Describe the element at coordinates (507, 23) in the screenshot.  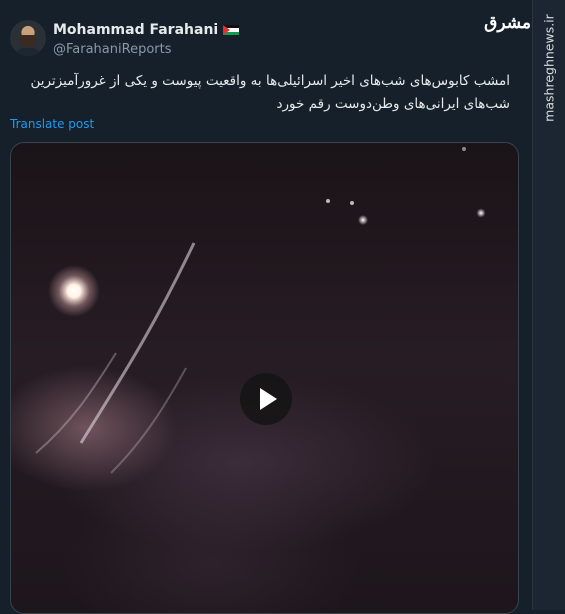
I see `mashregh-logo: مشرق` at that location.